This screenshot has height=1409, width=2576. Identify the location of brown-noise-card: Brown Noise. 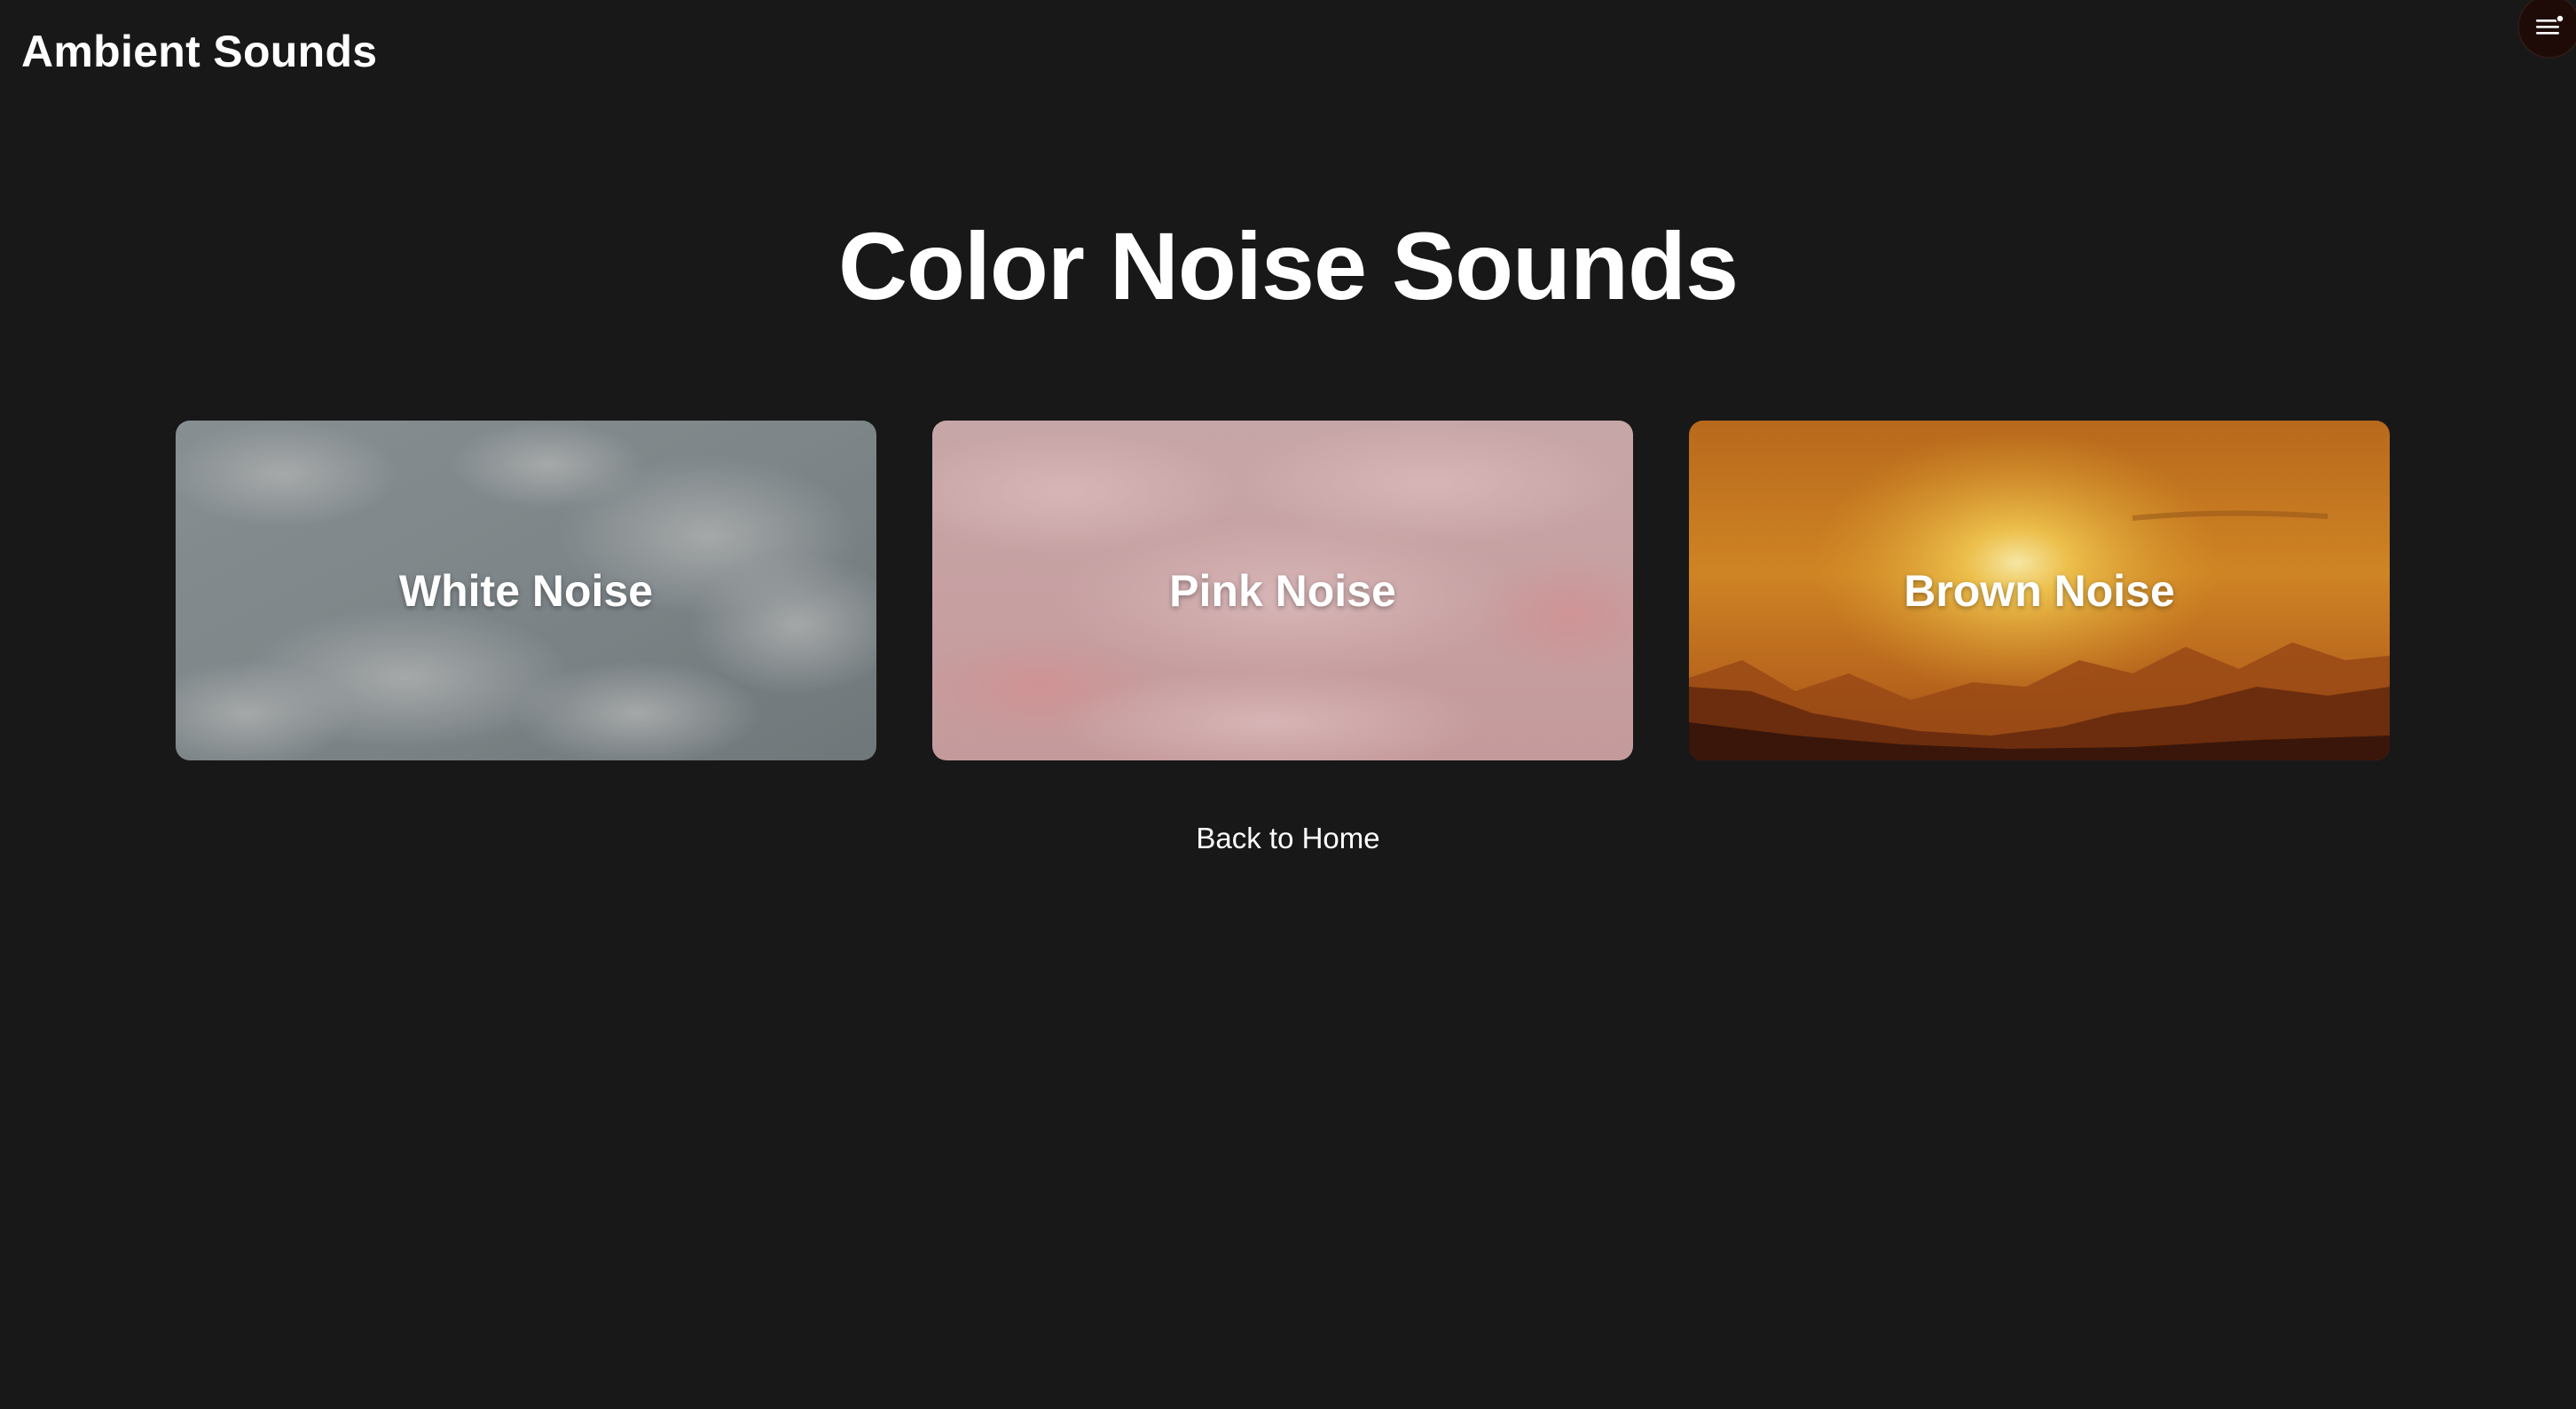
(2039, 590).